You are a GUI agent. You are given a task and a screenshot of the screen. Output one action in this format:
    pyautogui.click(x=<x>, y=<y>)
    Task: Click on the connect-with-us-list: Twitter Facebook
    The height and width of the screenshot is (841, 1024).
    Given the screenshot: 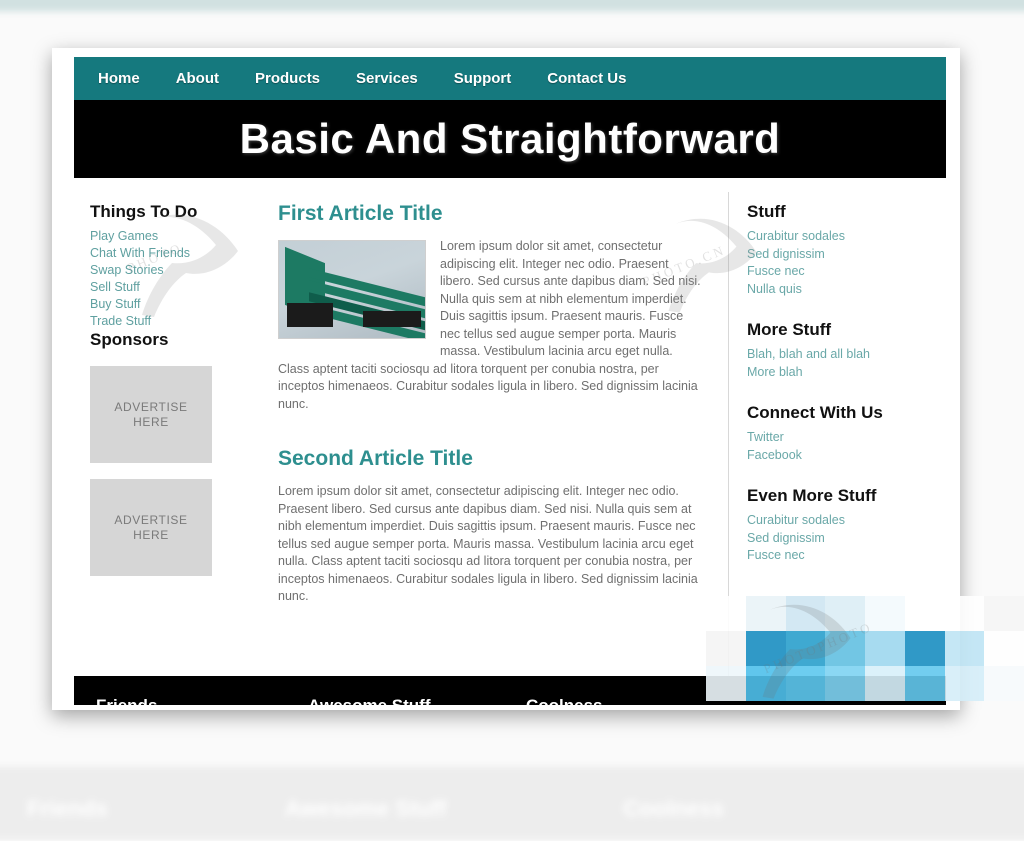 What is the action you would take?
    pyautogui.click(x=839, y=446)
    